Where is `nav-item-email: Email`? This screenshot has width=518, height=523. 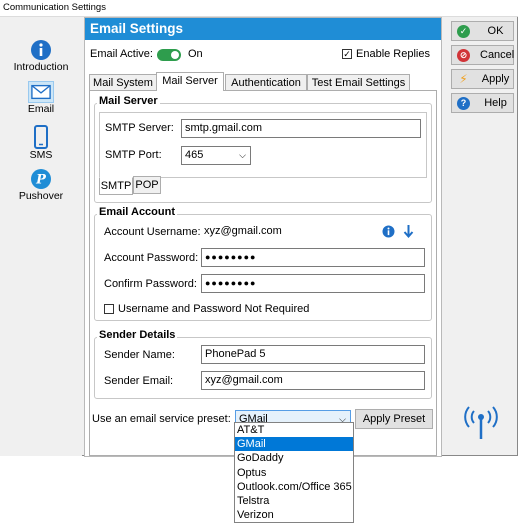
nav-item-email: Email is located at coordinates (41, 98).